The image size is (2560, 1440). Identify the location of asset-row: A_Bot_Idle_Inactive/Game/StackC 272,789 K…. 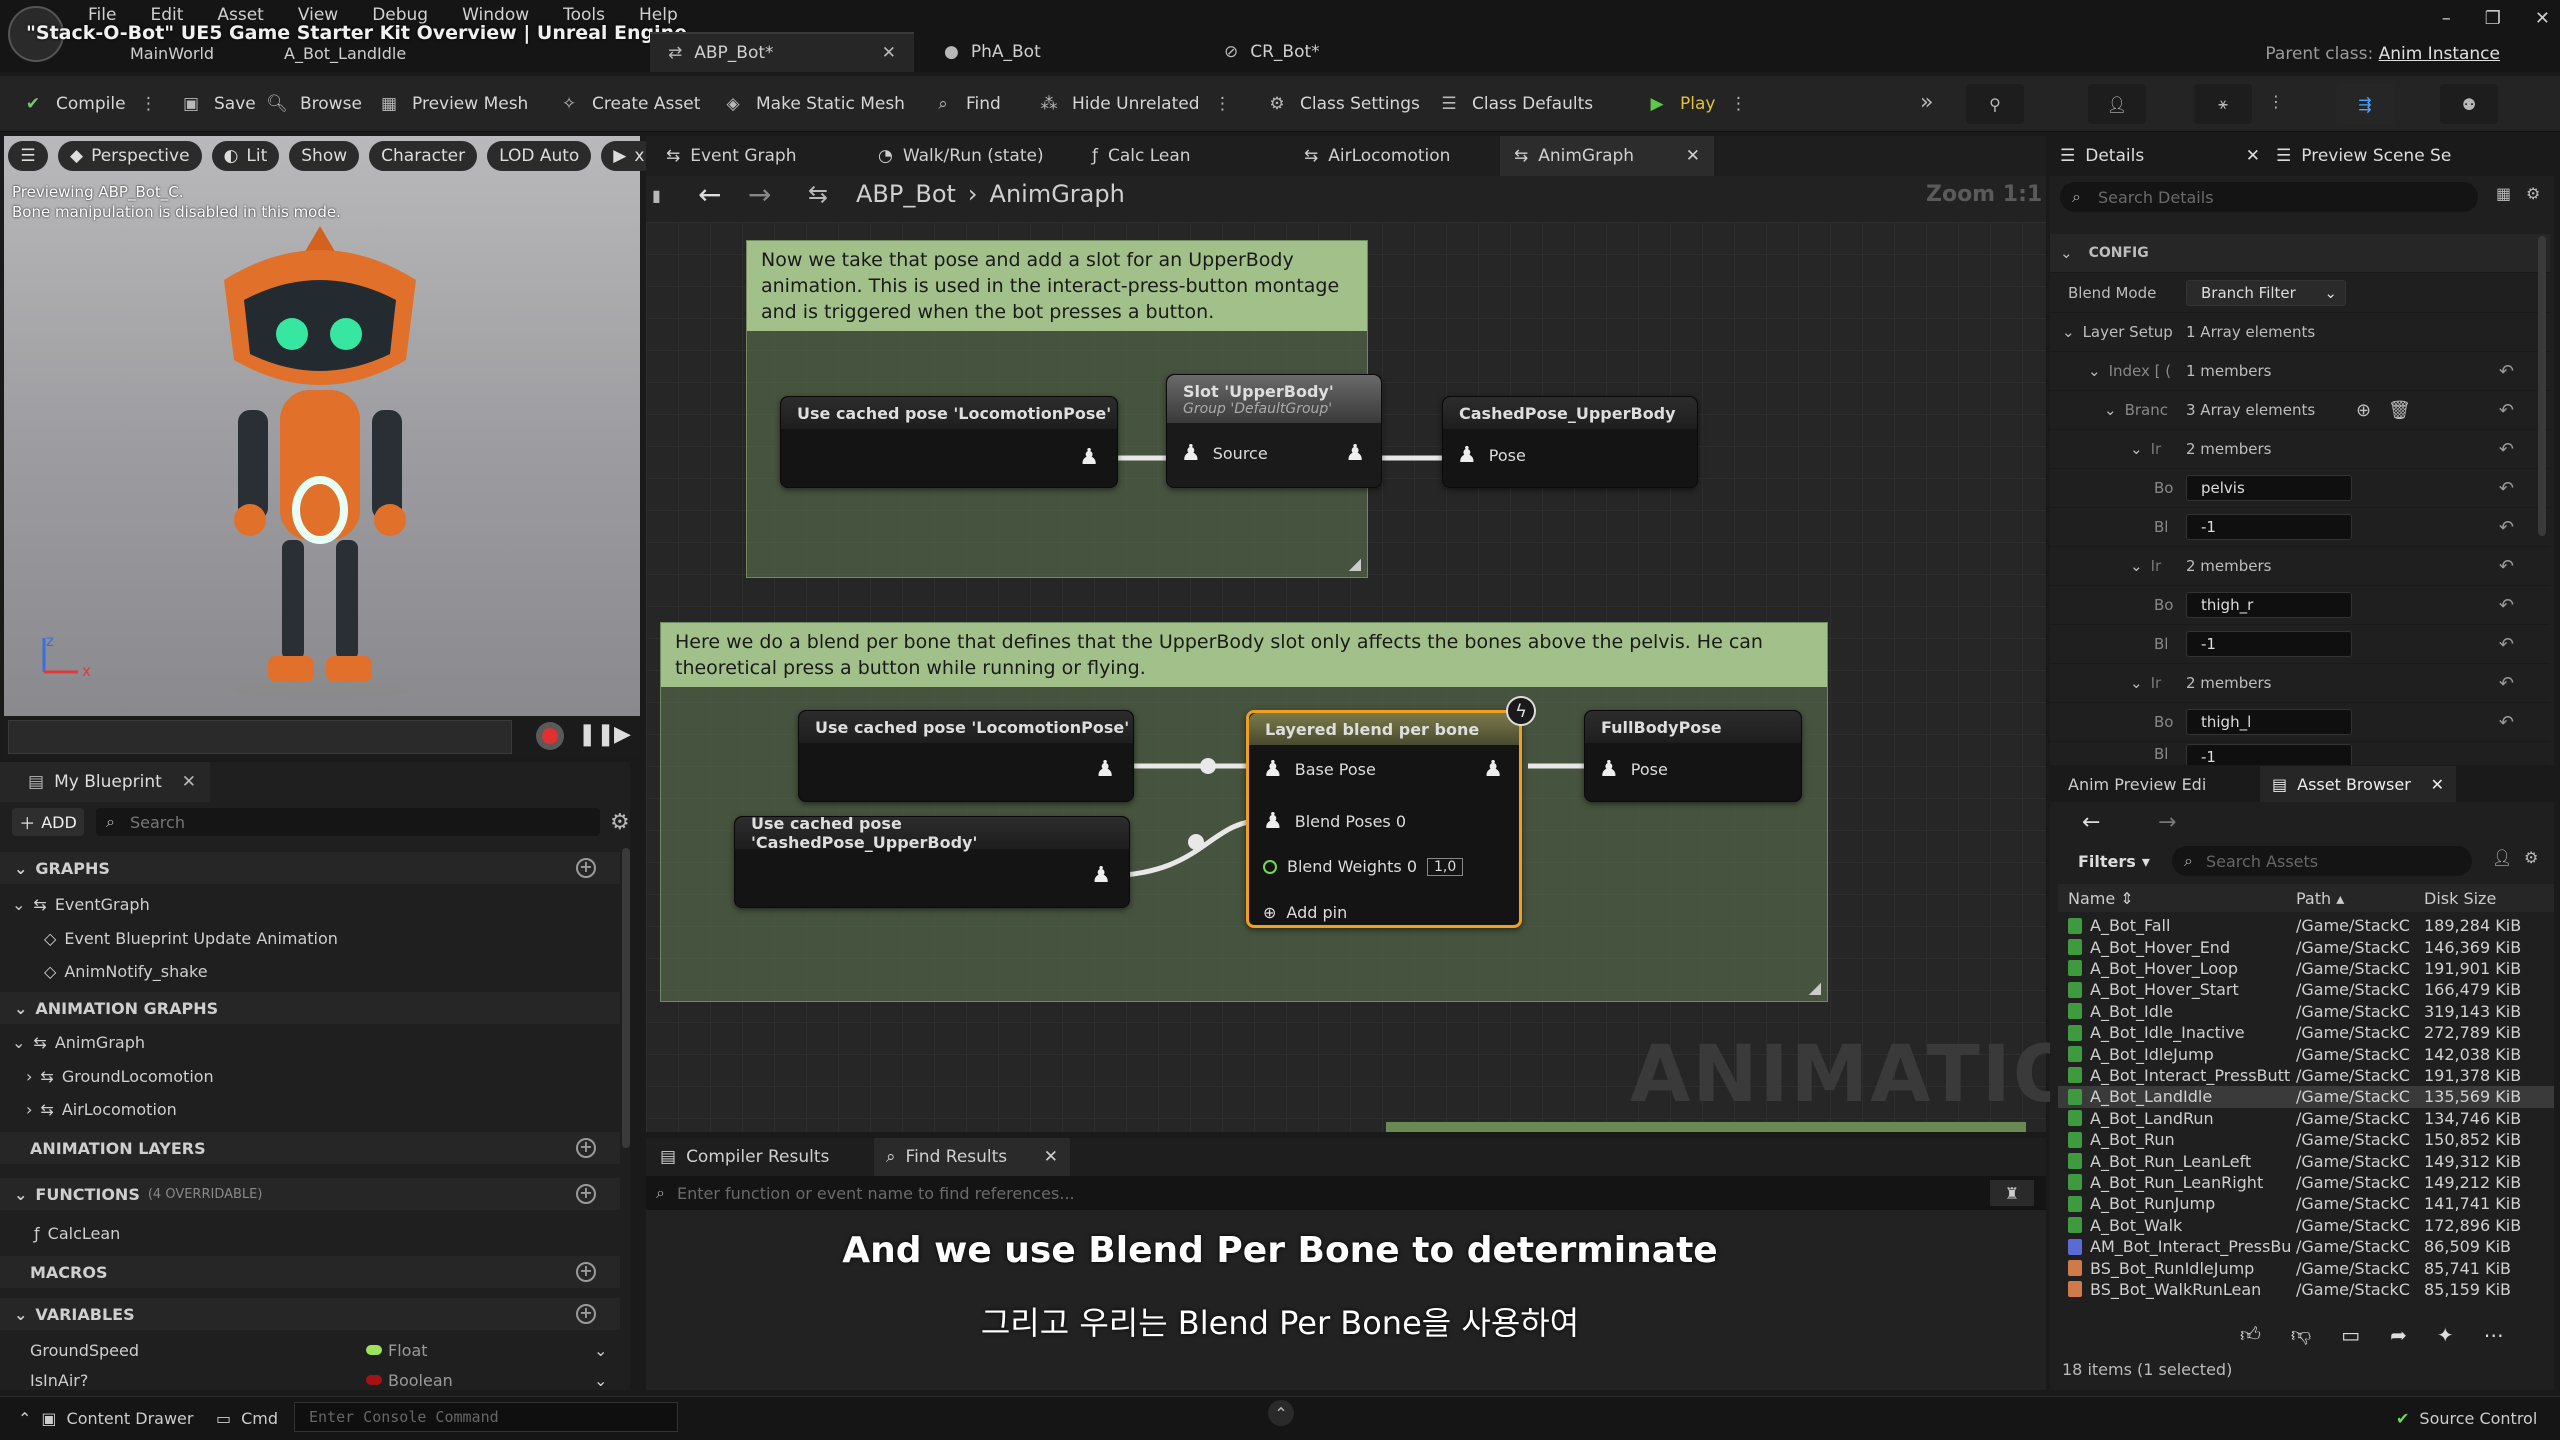
(2306, 1032).